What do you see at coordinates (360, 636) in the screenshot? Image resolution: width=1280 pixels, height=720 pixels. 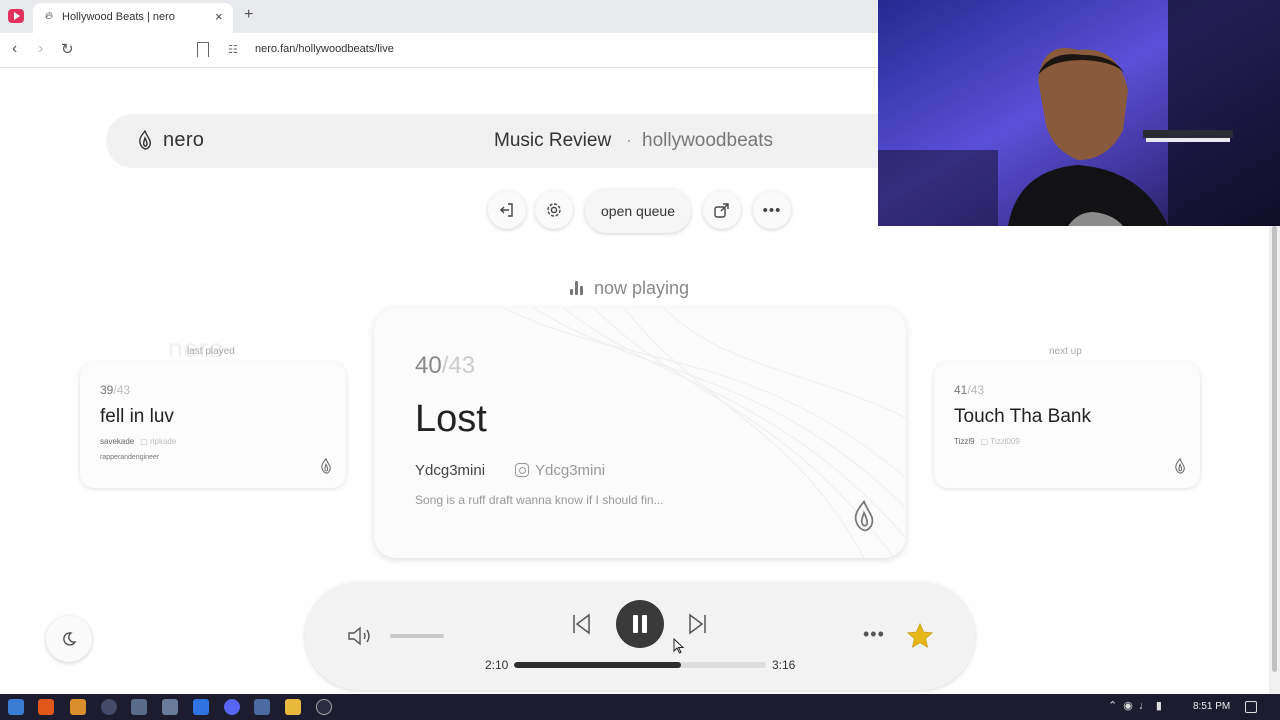 I see `volume-icon` at bounding box center [360, 636].